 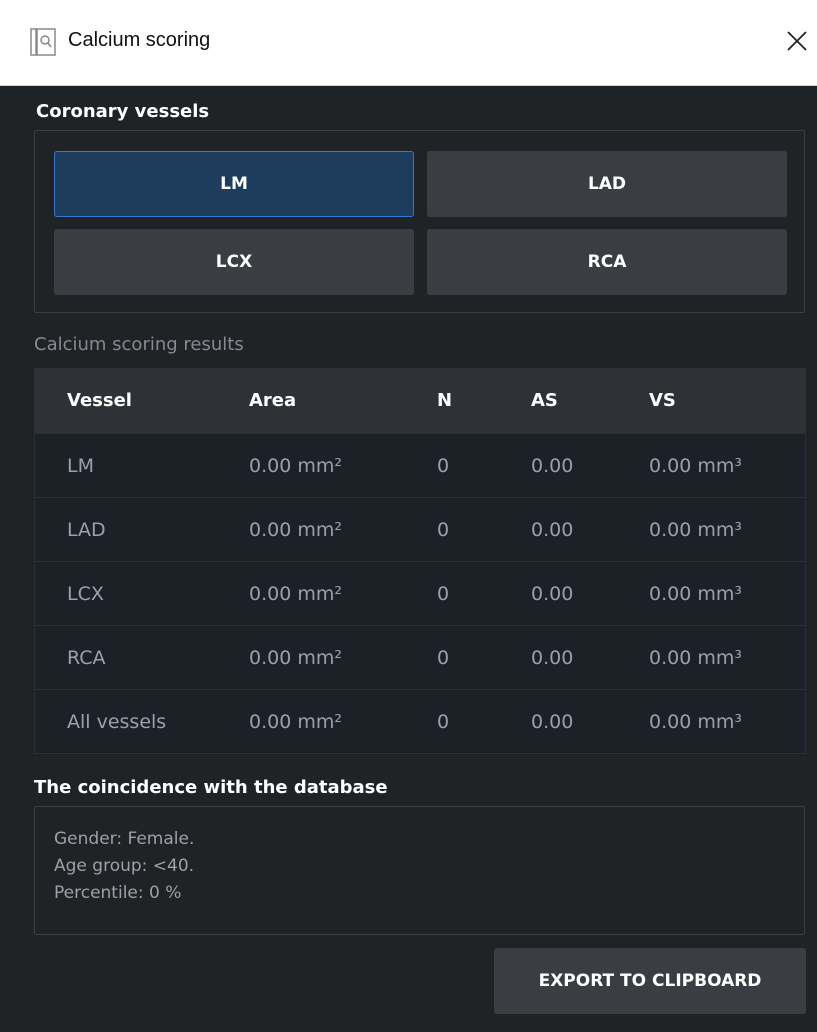 What do you see at coordinates (118, 893) in the screenshot?
I see `percentile-text: Percentile: 0 %` at bounding box center [118, 893].